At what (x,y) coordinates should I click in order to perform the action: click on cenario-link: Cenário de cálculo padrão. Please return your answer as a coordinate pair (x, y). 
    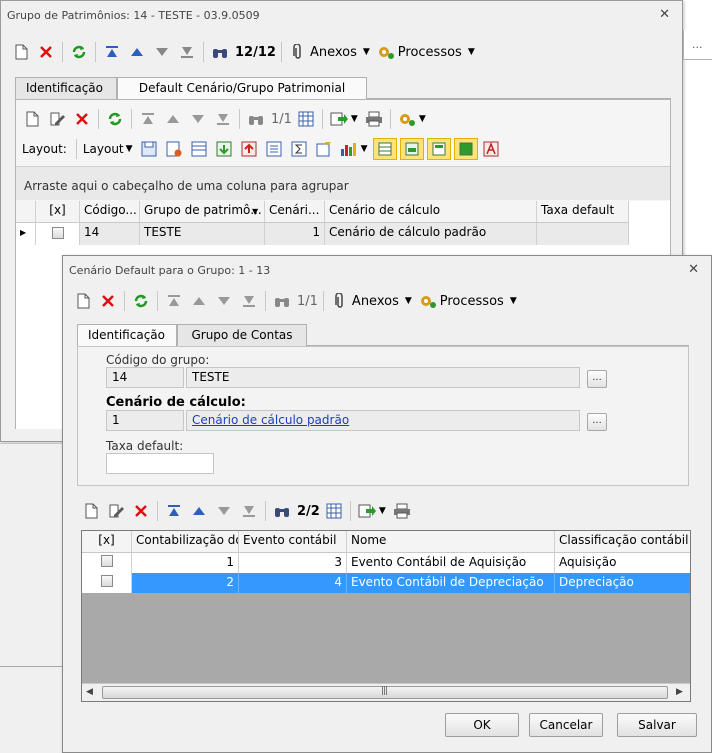
    Looking at the image, I should click on (270, 420).